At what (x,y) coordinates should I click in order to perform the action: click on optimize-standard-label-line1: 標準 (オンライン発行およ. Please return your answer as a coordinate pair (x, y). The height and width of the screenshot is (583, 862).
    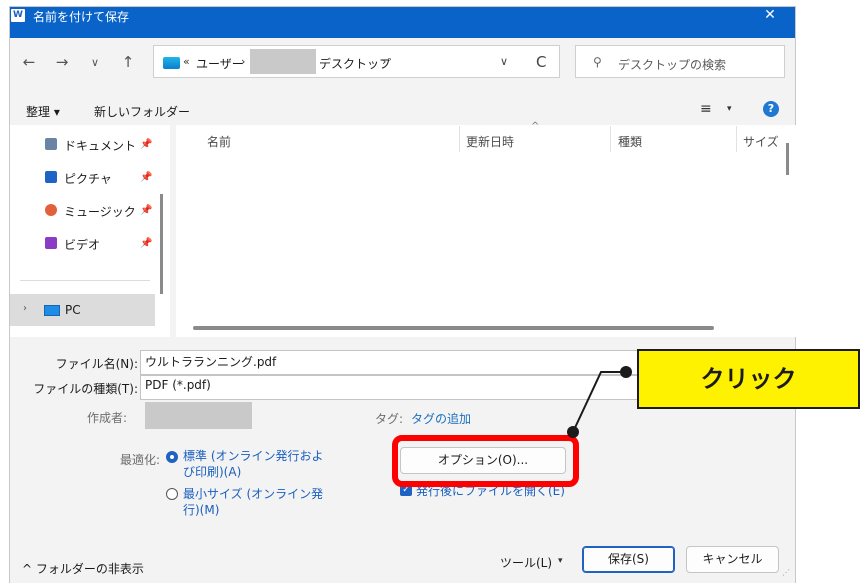
    Looking at the image, I should click on (253, 456).